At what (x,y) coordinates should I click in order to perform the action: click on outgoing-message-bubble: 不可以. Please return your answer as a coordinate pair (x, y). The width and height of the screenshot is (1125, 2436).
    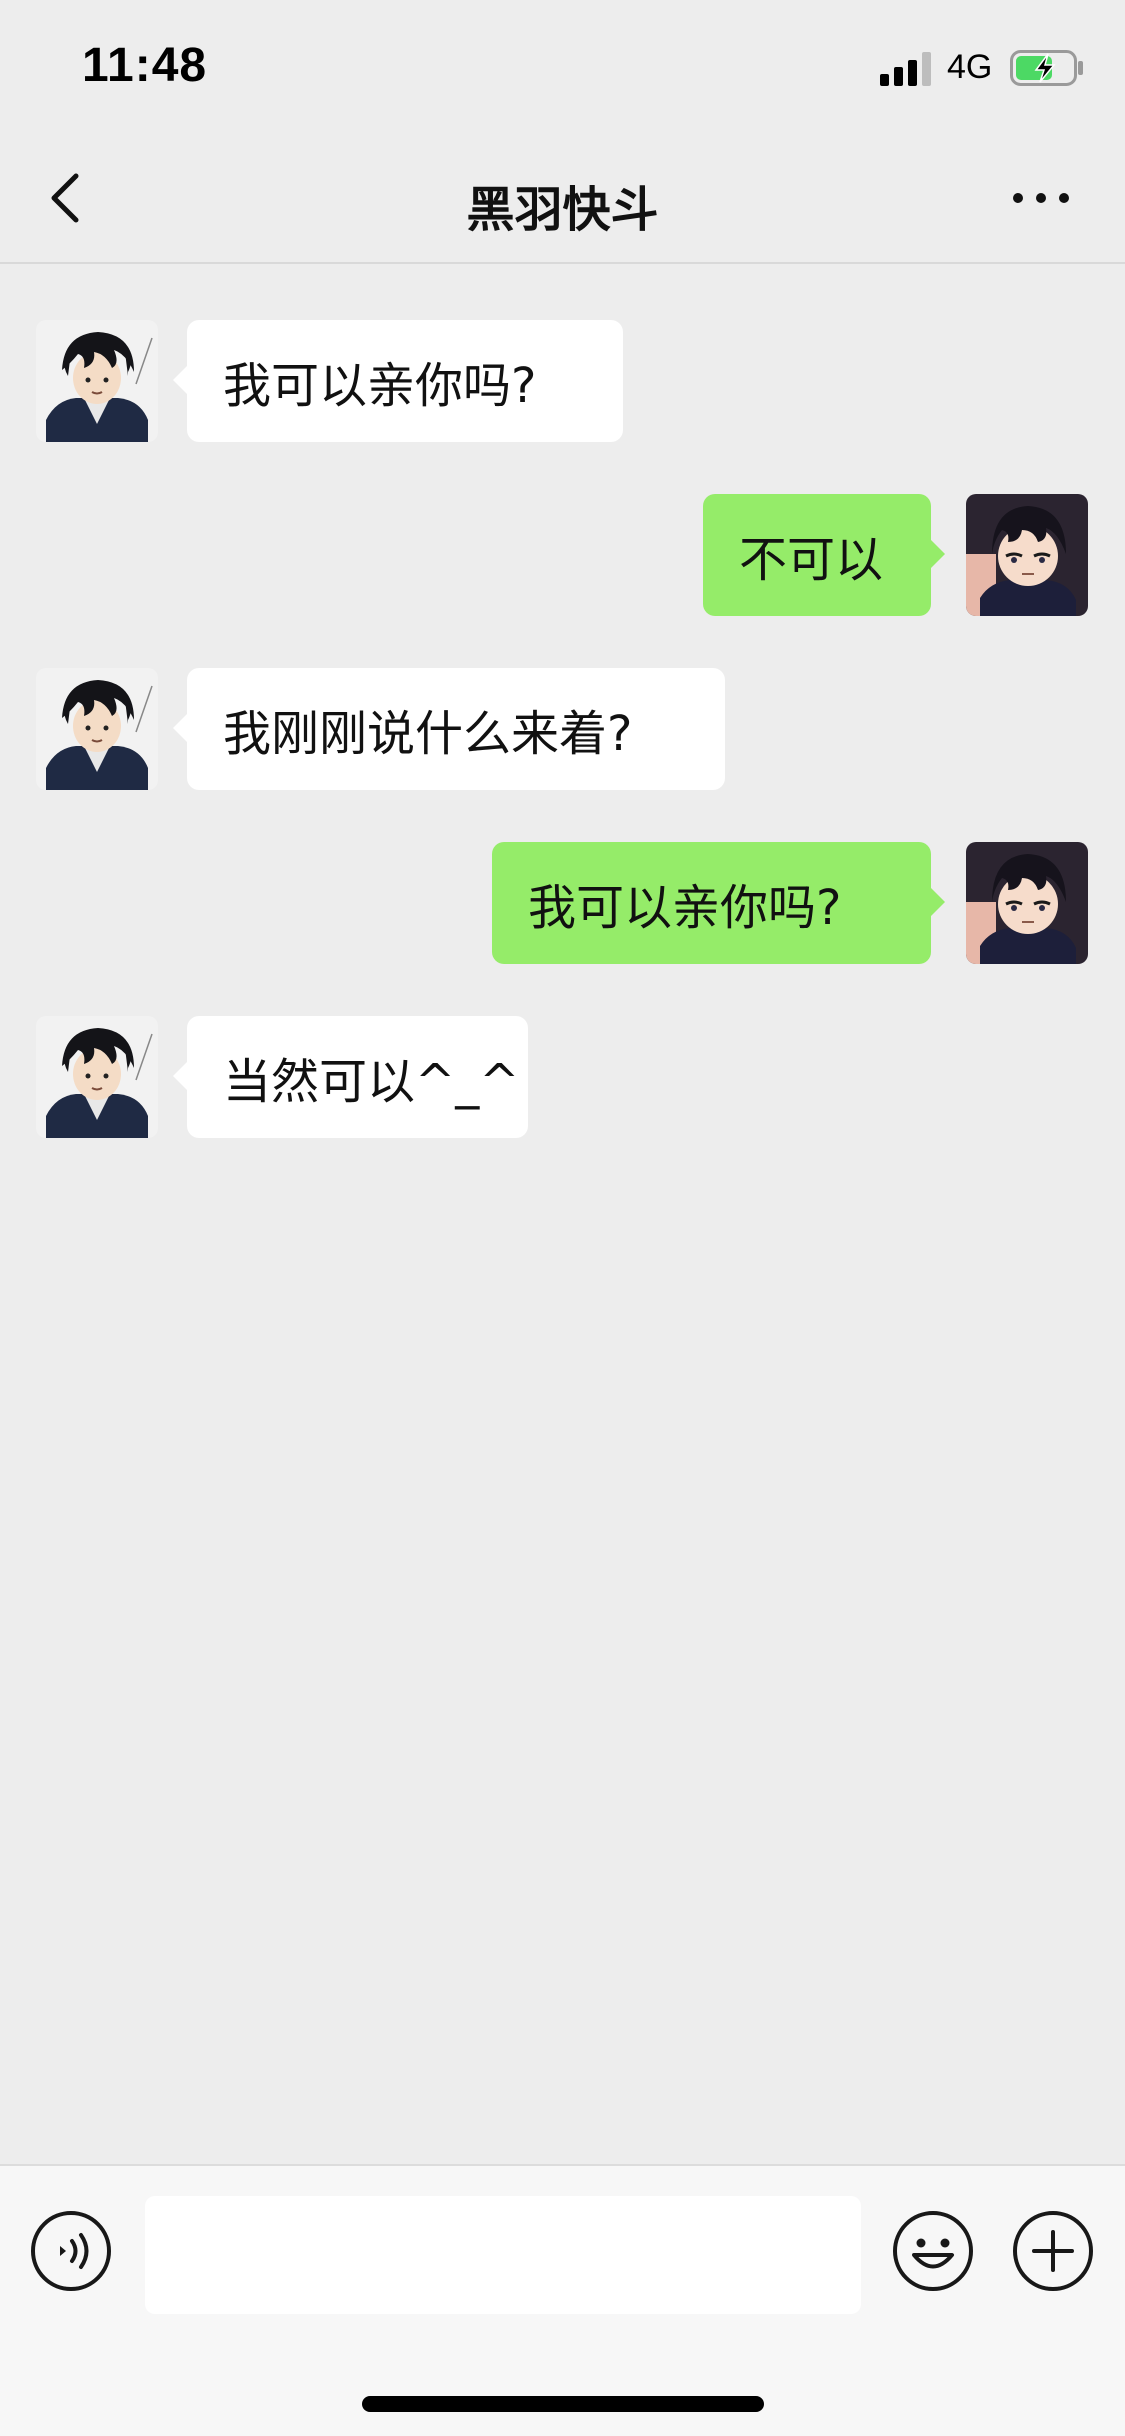
    Looking at the image, I should click on (824, 555).